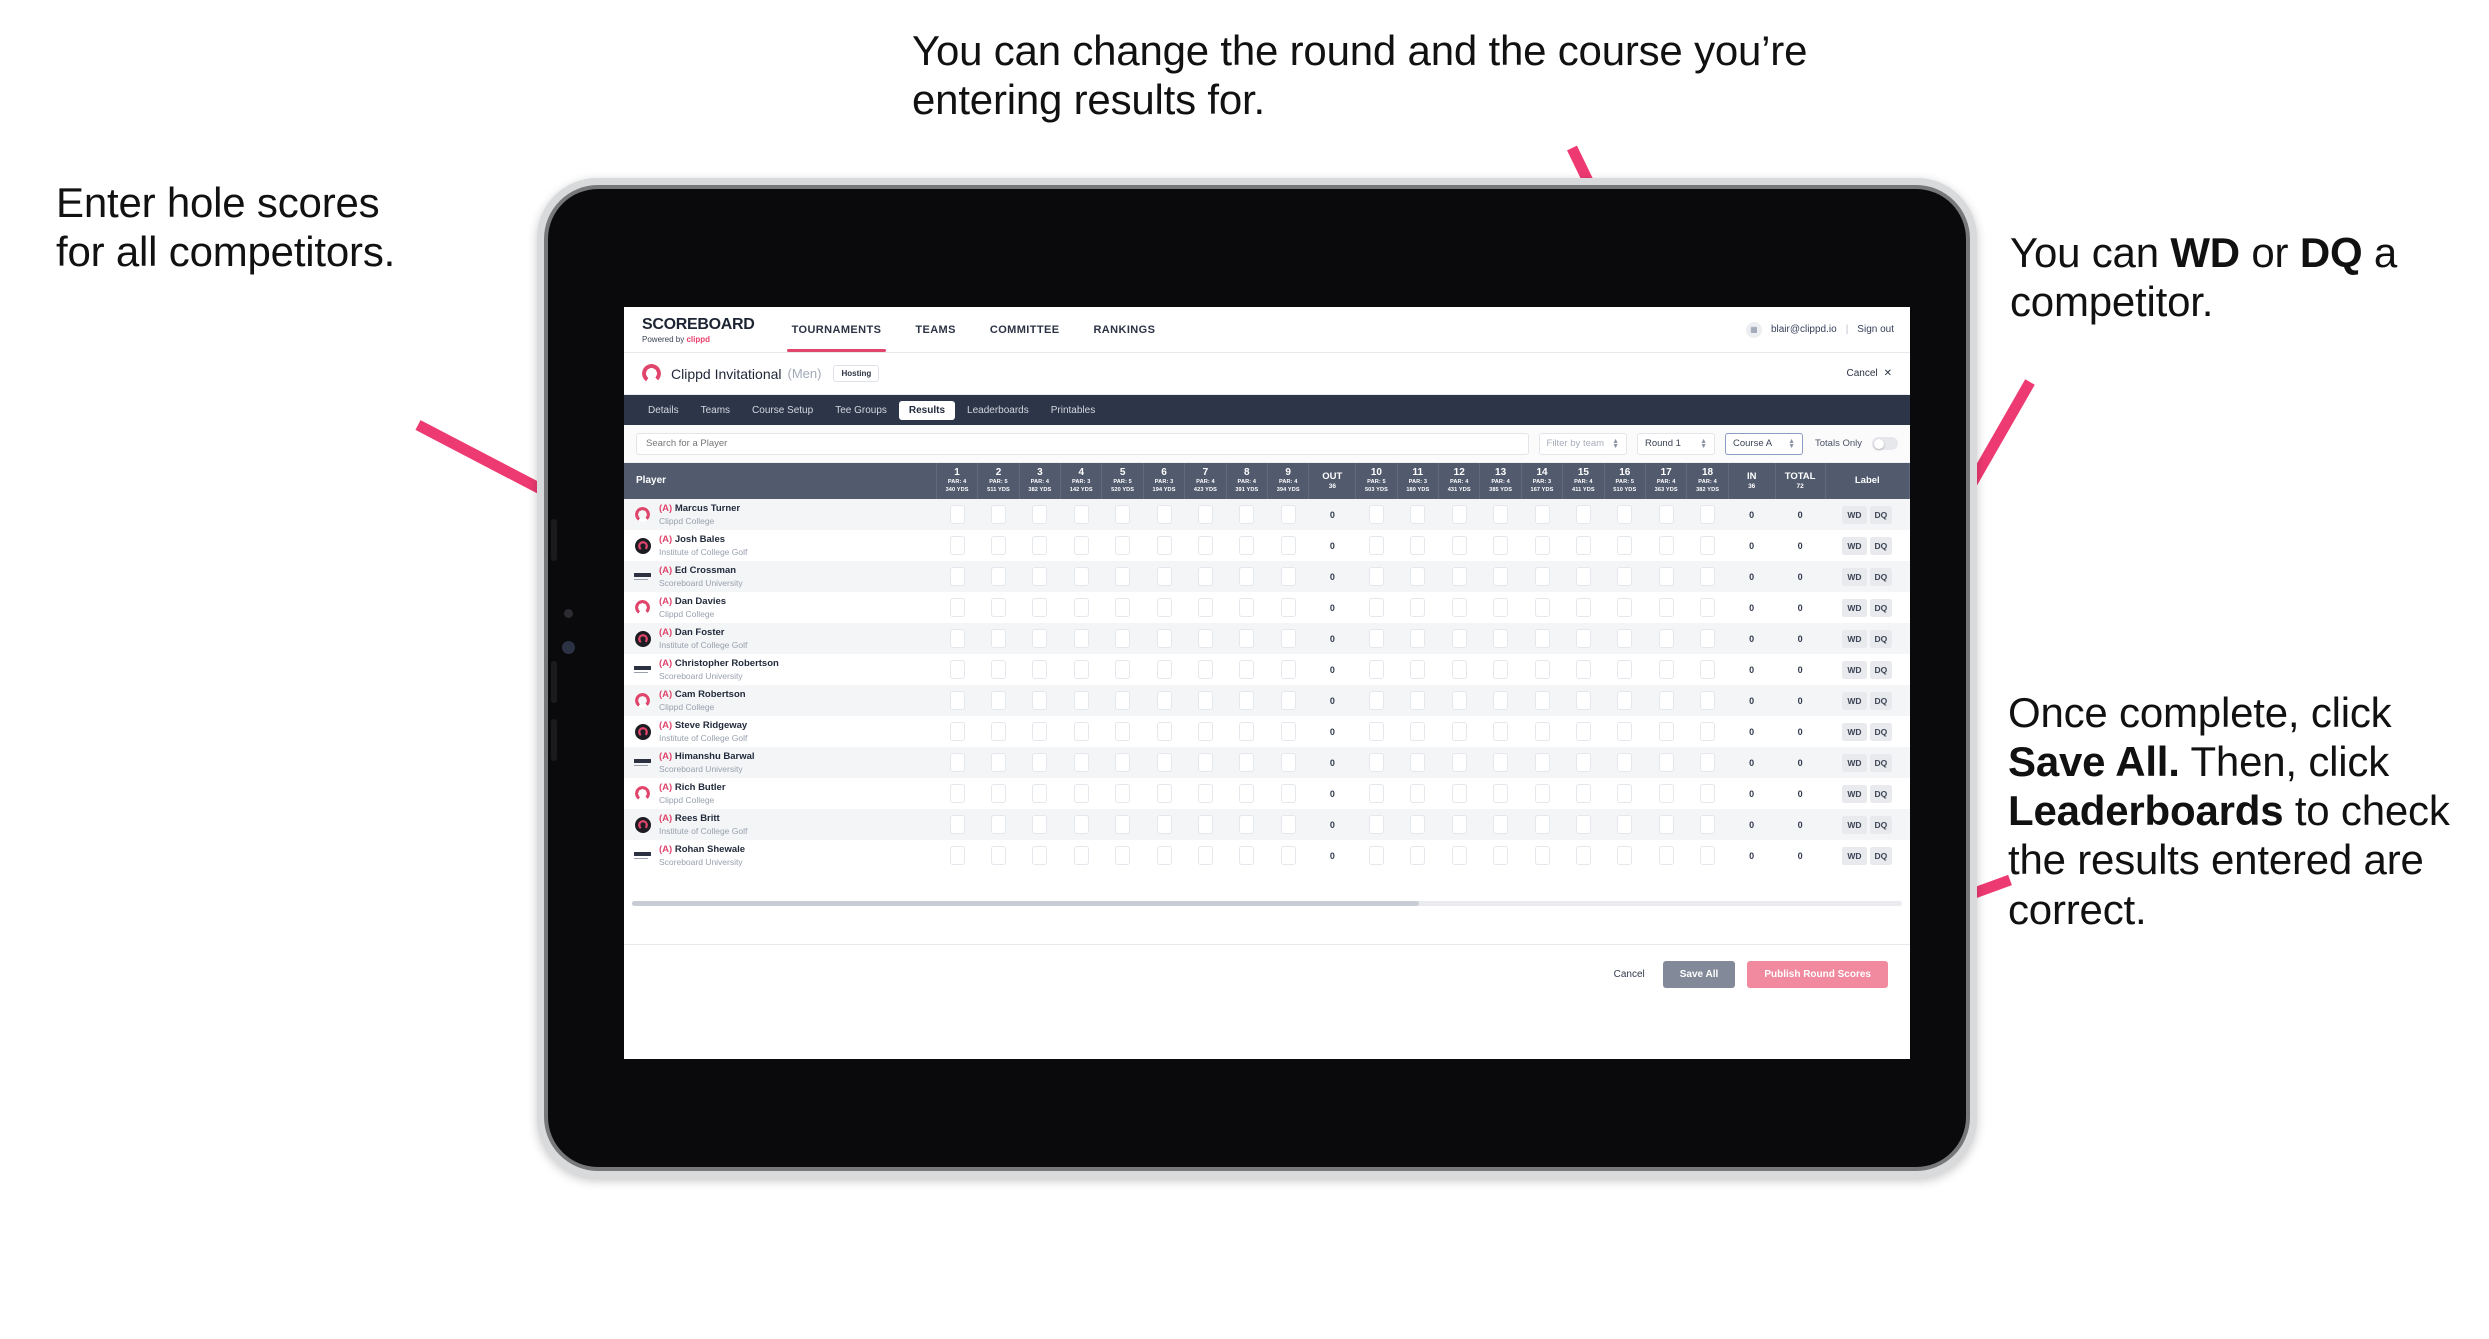 Image resolution: width=2489 pixels, height=1339 pixels. Describe the element at coordinates (1875, 329) in the screenshot. I see `sign-out-link: Sign out` at that location.